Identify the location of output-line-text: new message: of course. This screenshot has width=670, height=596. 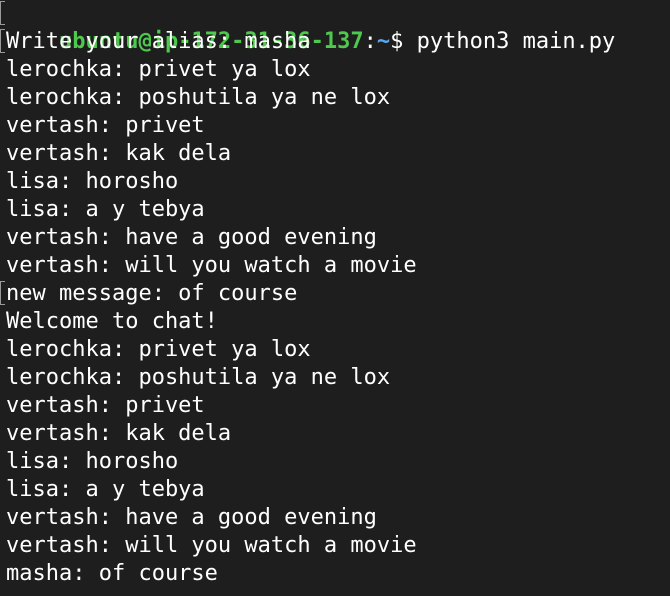
(152, 293).